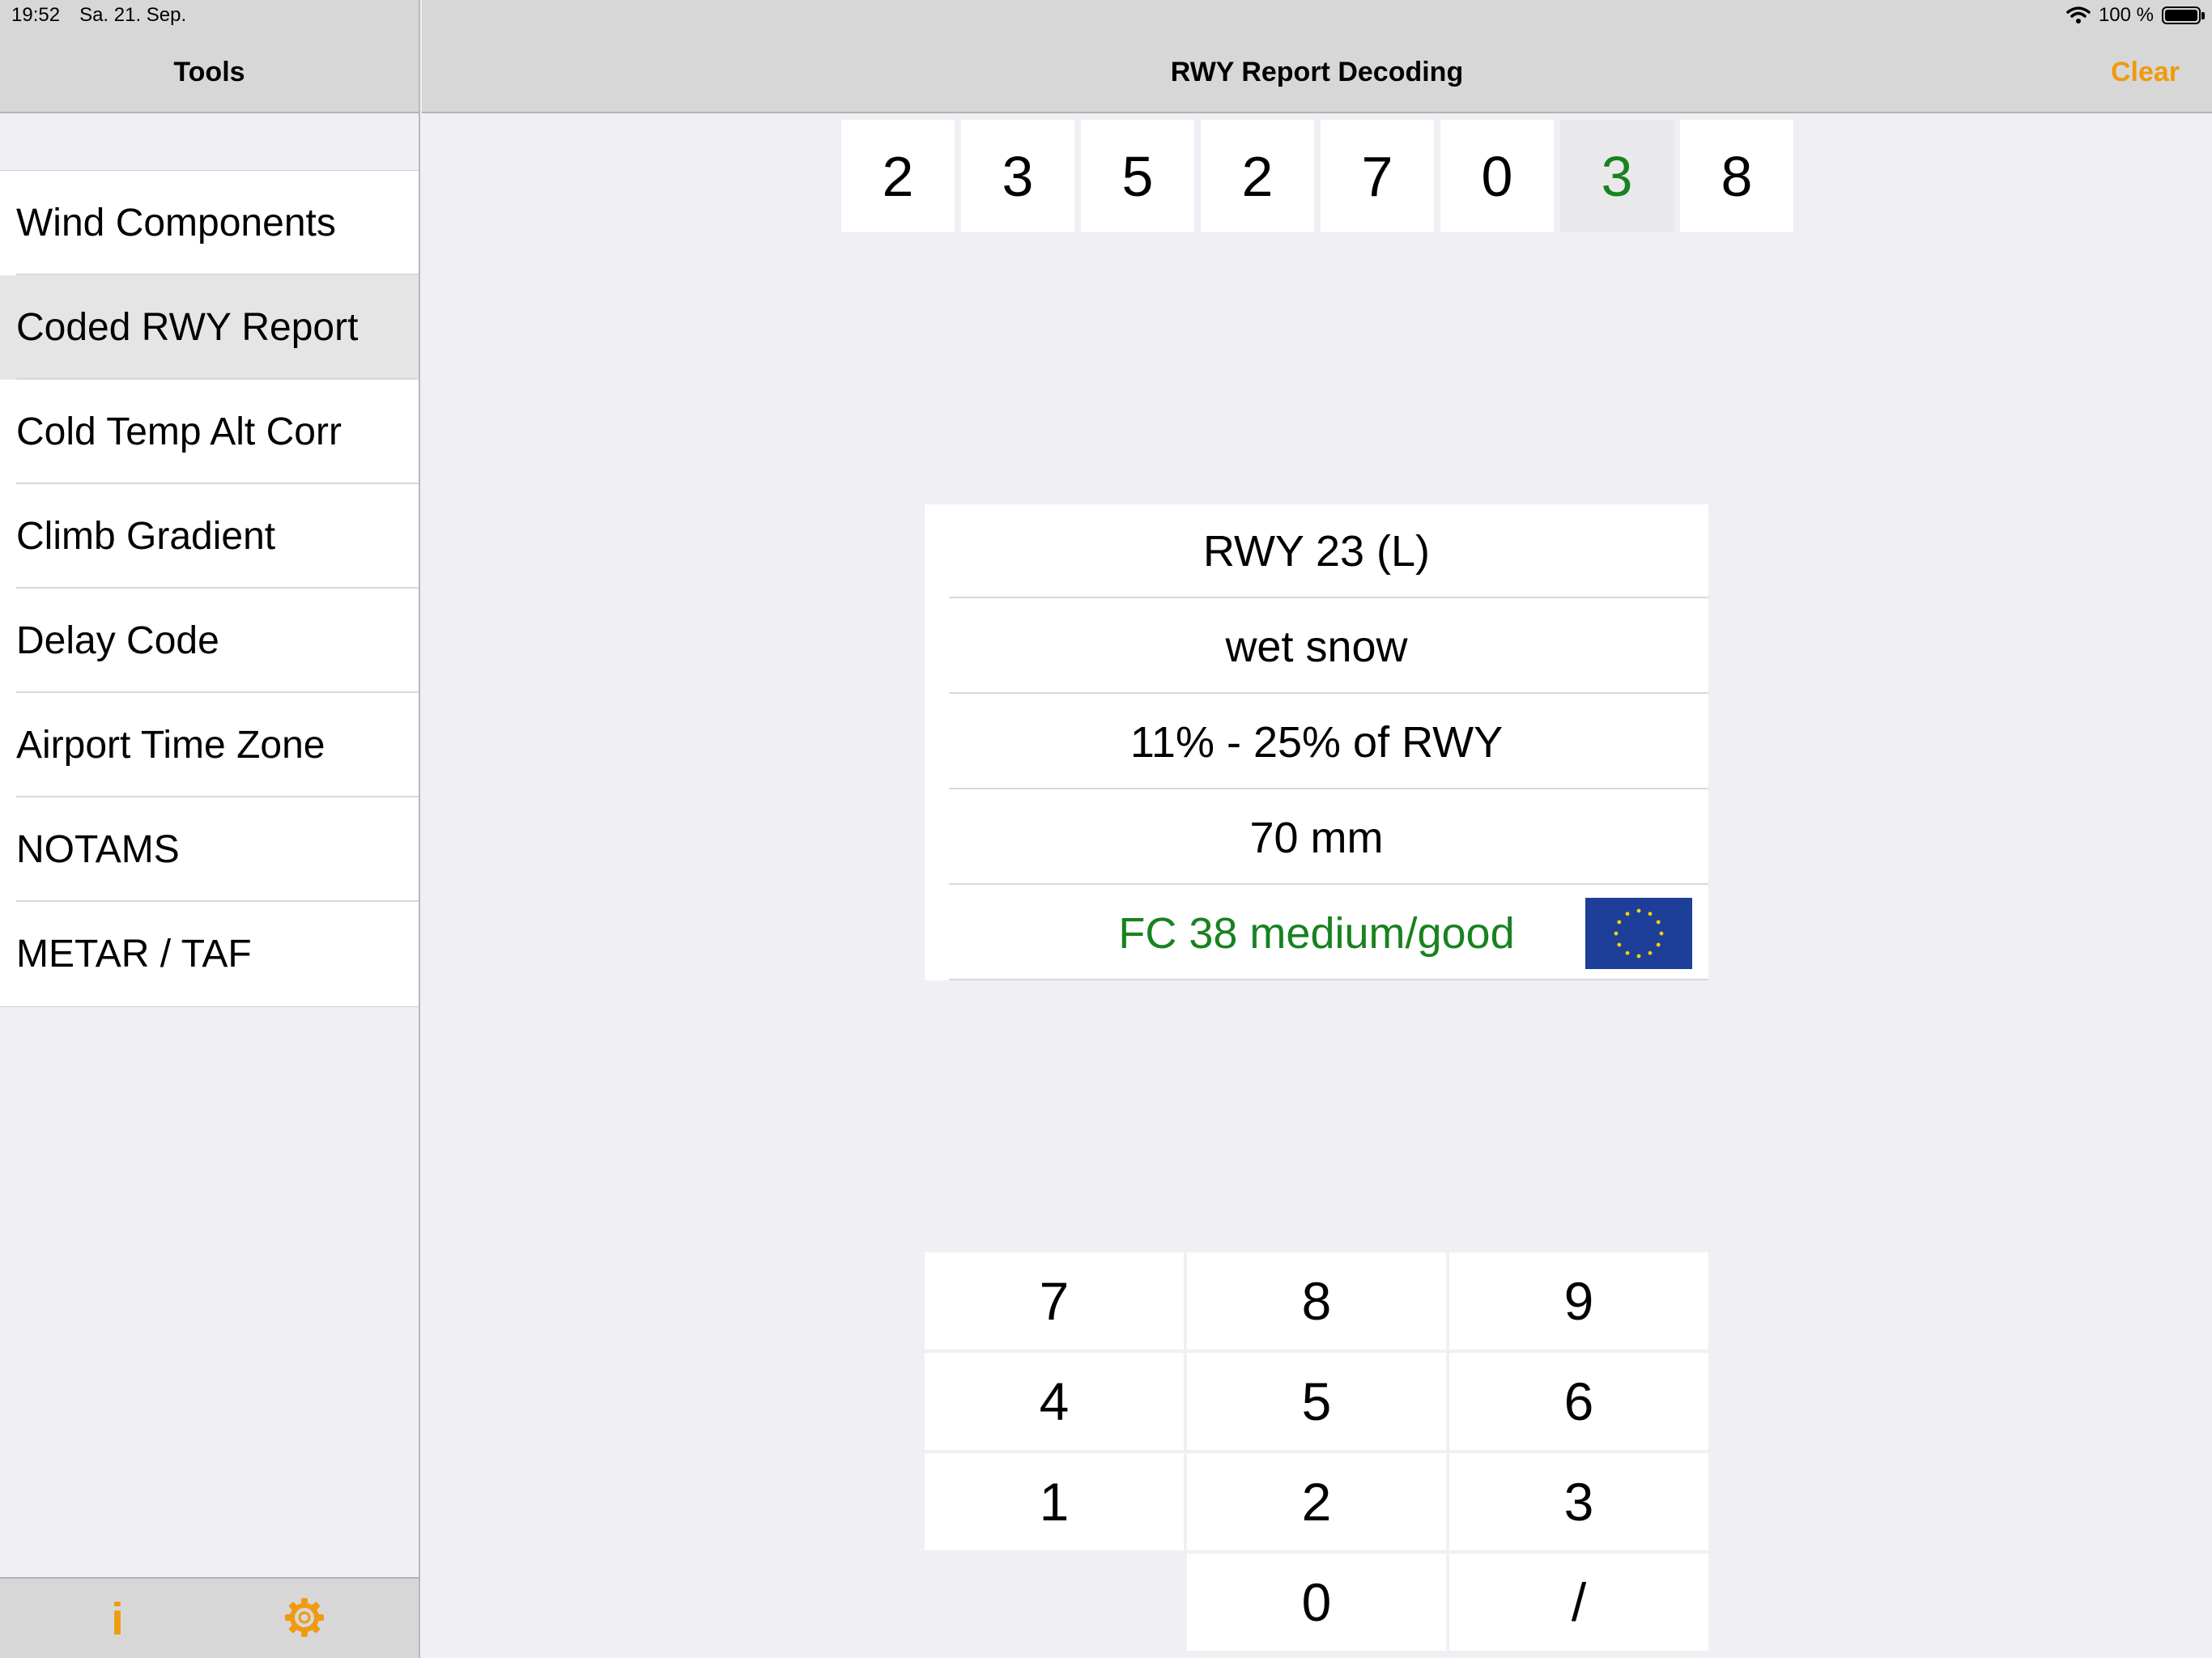 The image size is (2212, 1658). I want to click on key-5: 5, so click(1316, 1401).